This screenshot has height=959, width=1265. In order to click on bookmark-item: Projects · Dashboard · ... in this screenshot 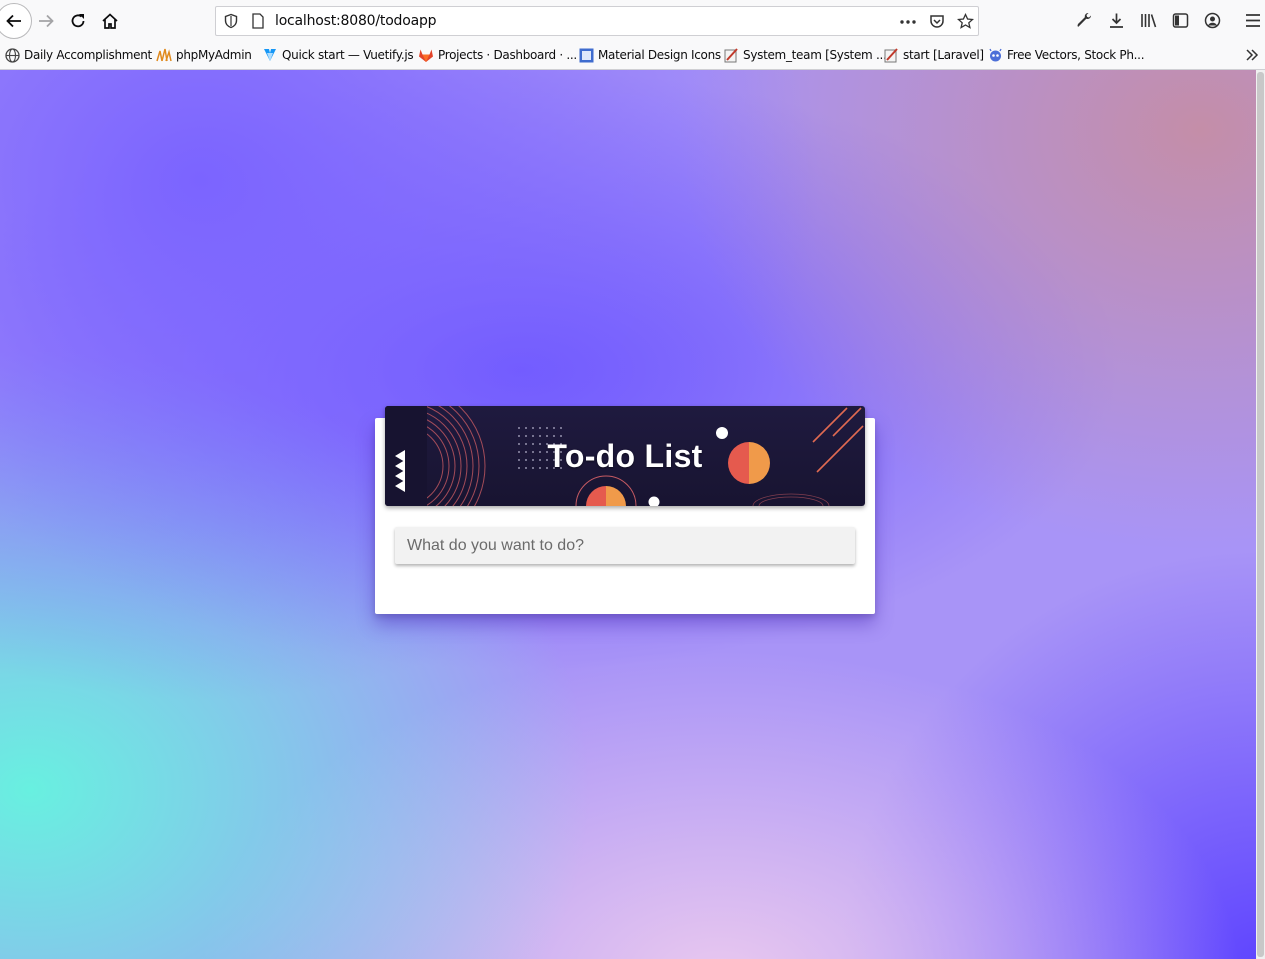, I will do `click(497, 55)`.